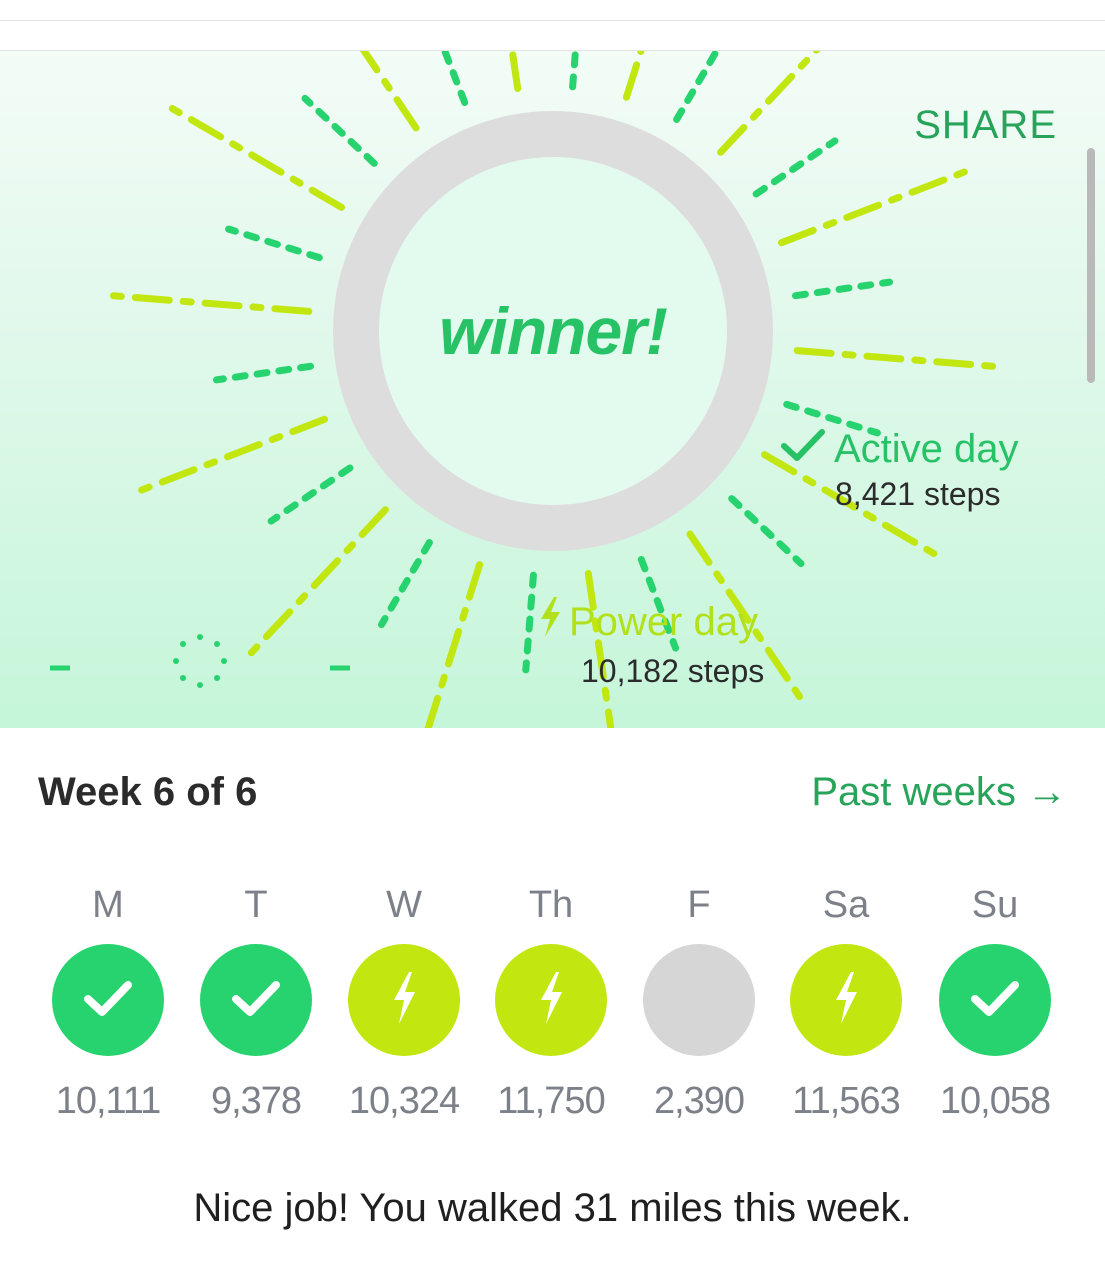 This screenshot has height=1280, width=1105. What do you see at coordinates (552, 1208) in the screenshot?
I see `weekly-summary: Nice job! You walked 31 miles this week.` at bounding box center [552, 1208].